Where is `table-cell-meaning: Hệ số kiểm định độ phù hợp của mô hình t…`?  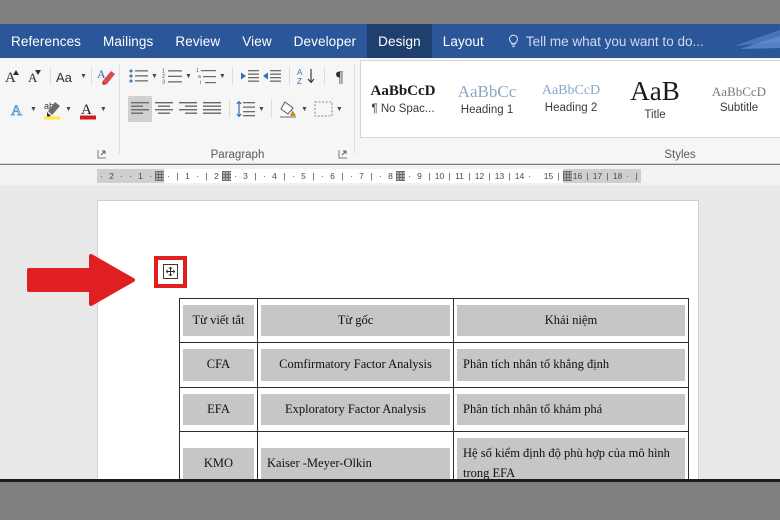 table-cell-meaning: Hệ số kiểm định độ phù hợp của mô hình t… is located at coordinates (571, 456).